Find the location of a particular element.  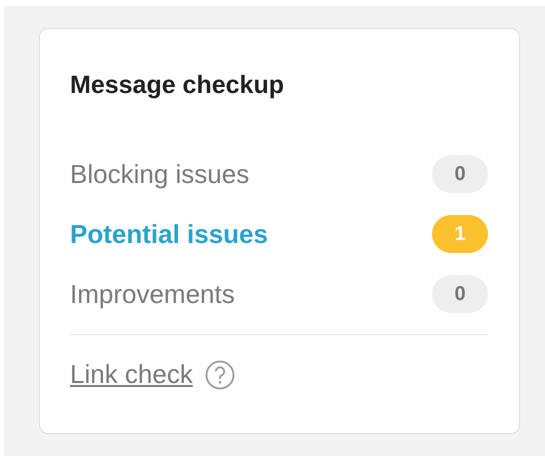

card-title: Message checkup is located at coordinates (177, 85).